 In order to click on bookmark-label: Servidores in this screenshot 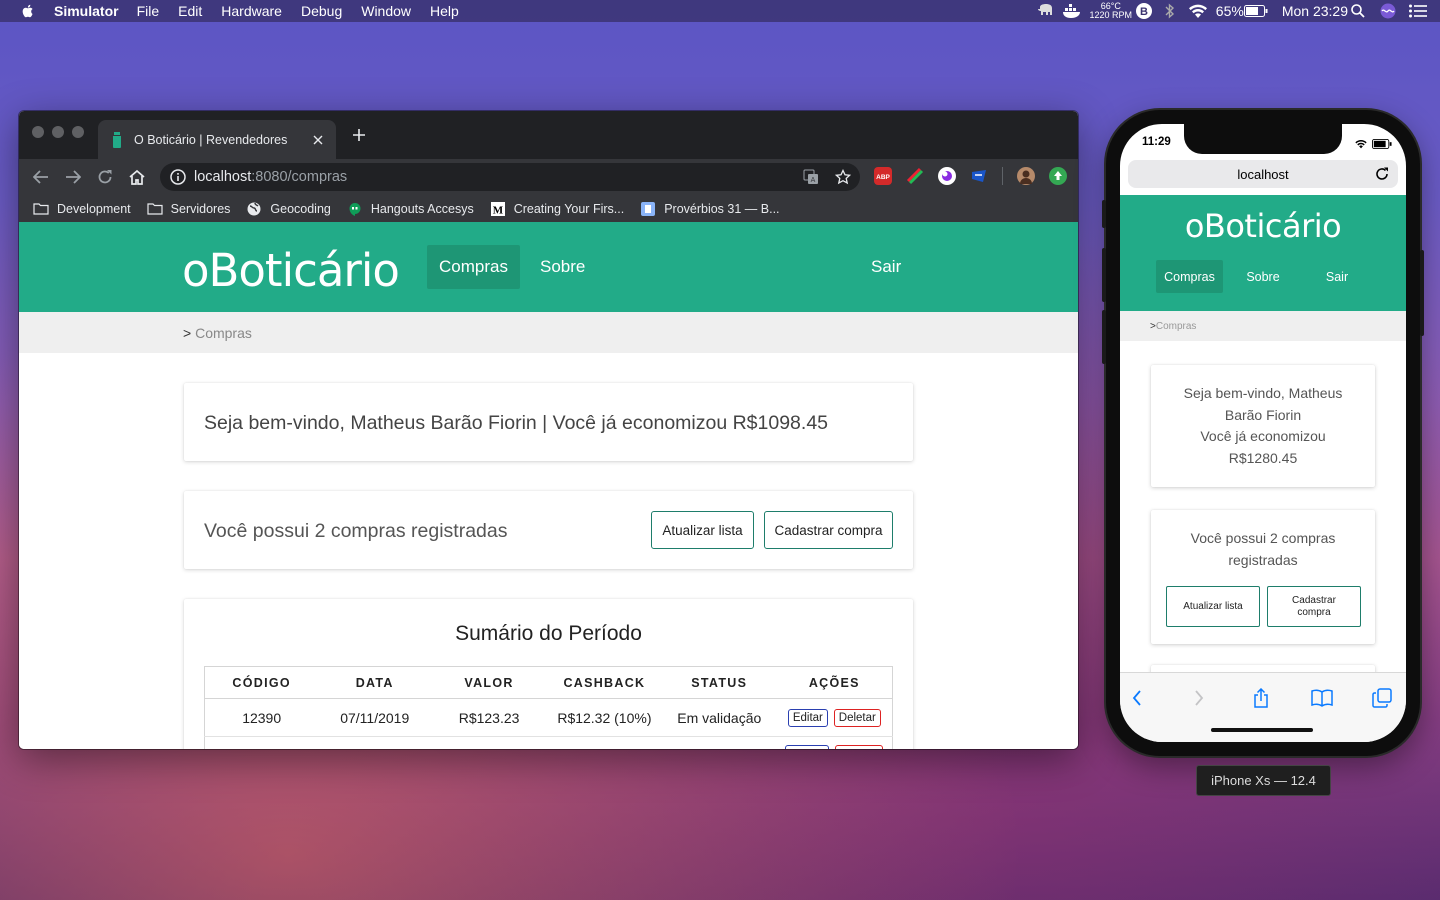, I will do `click(200, 208)`.